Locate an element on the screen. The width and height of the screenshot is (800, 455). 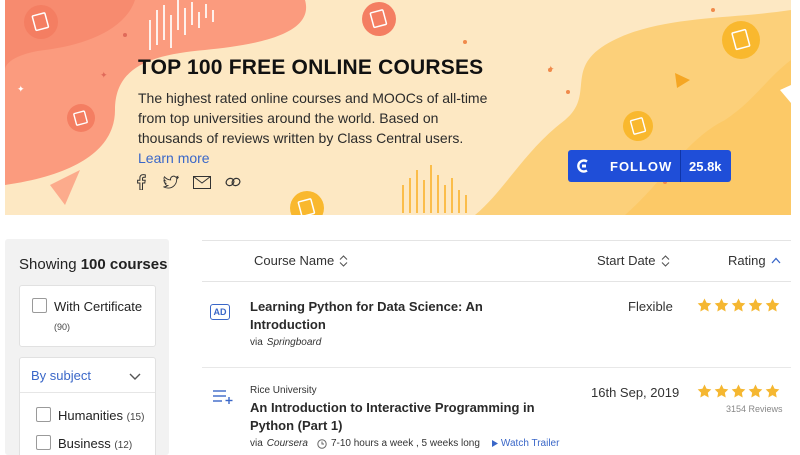
review-count: 3154 Reviews is located at coordinates (754, 409).